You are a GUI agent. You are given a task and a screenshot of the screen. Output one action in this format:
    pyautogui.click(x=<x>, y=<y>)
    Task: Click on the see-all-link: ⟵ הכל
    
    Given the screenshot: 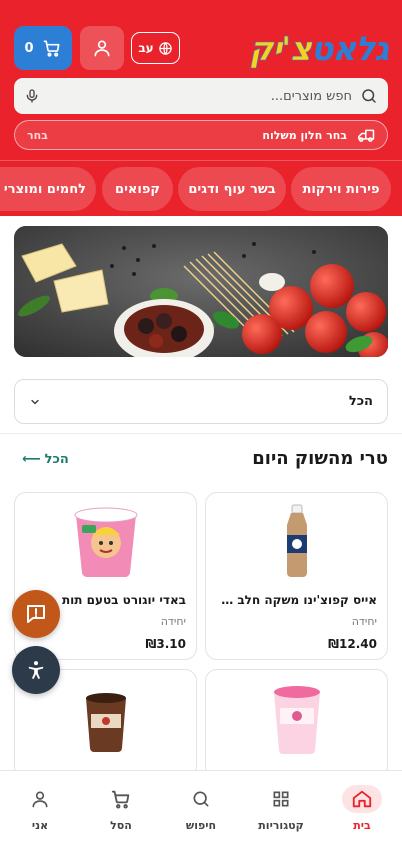 What is the action you would take?
    pyautogui.click(x=45, y=459)
    